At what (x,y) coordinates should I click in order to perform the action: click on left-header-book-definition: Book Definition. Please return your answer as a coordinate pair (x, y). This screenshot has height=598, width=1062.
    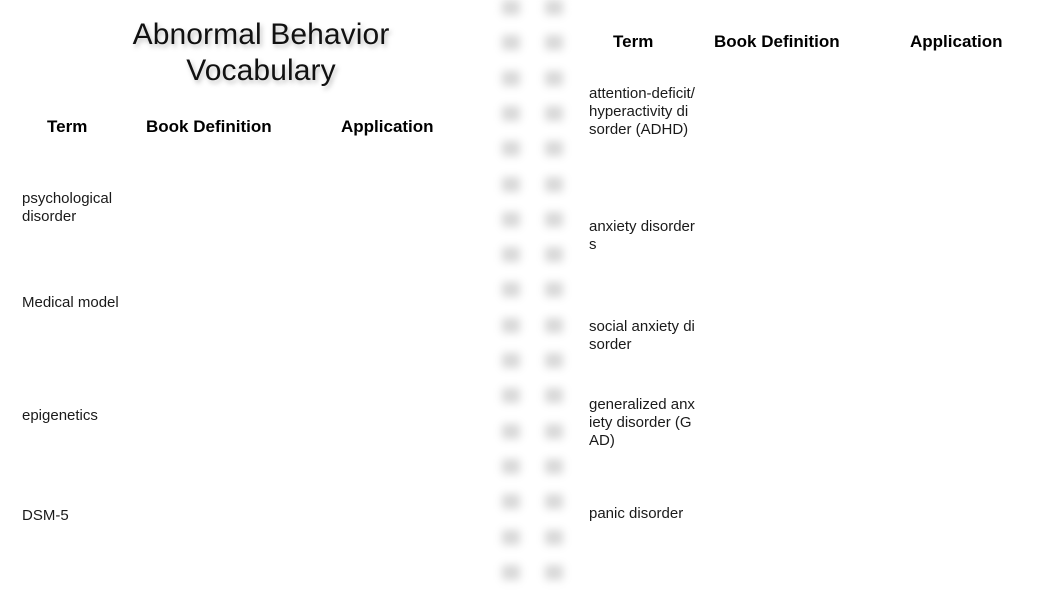
    Looking at the image, I should click on (209, 126).